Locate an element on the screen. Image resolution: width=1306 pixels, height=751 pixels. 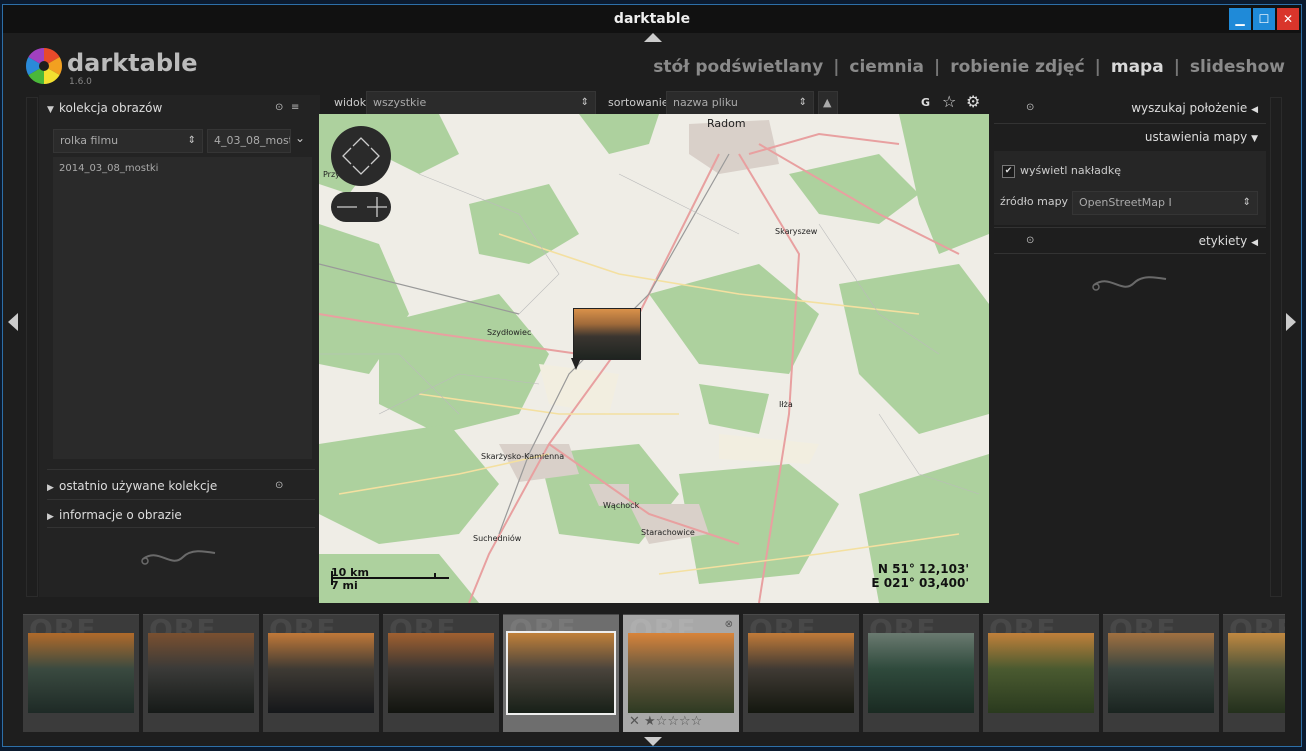
view-slideshow: slideshow is located at coordinates (1237, 67).